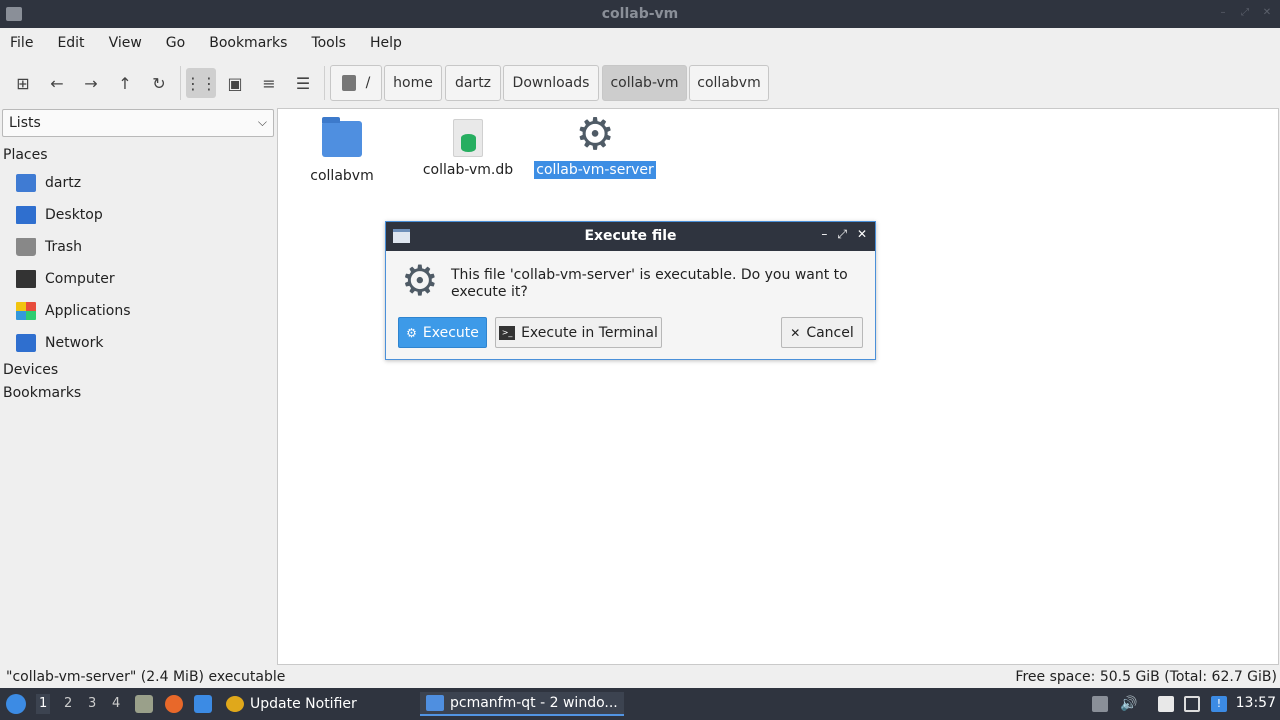 The image size is (1280, 720). I want to click on side-pane-mode-select: Lists ⌵, so click(138, 123).